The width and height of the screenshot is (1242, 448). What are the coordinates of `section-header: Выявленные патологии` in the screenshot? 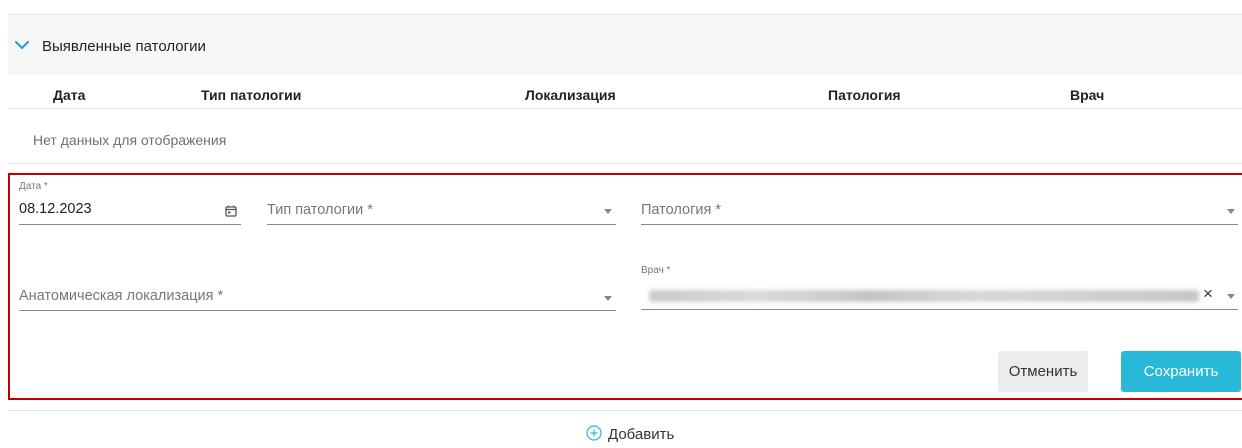 It's located at (625, 44).